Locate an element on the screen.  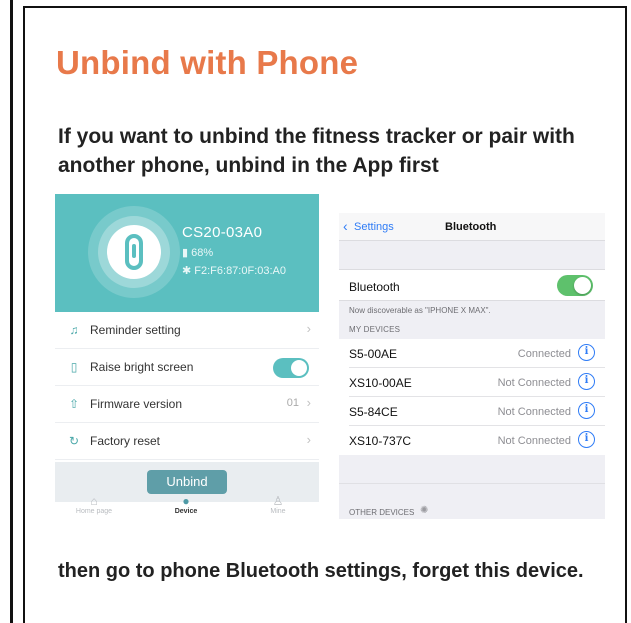
tab-home: ⌂ Home page is located at coordinates (94, 504).